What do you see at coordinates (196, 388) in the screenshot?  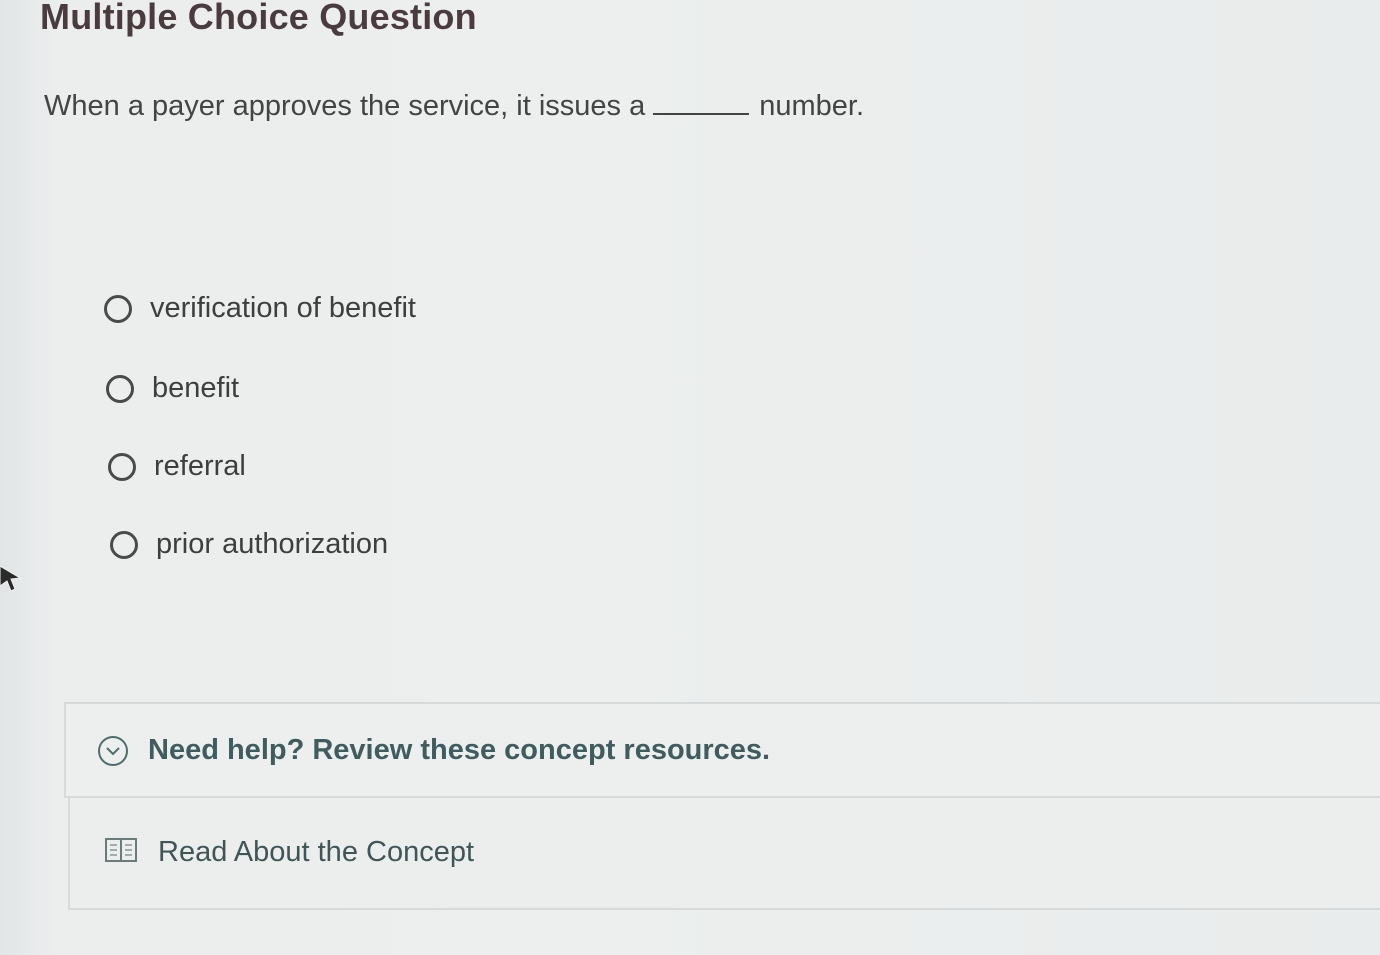 I see `option-label: benefit` at bounding box center [196, 388].